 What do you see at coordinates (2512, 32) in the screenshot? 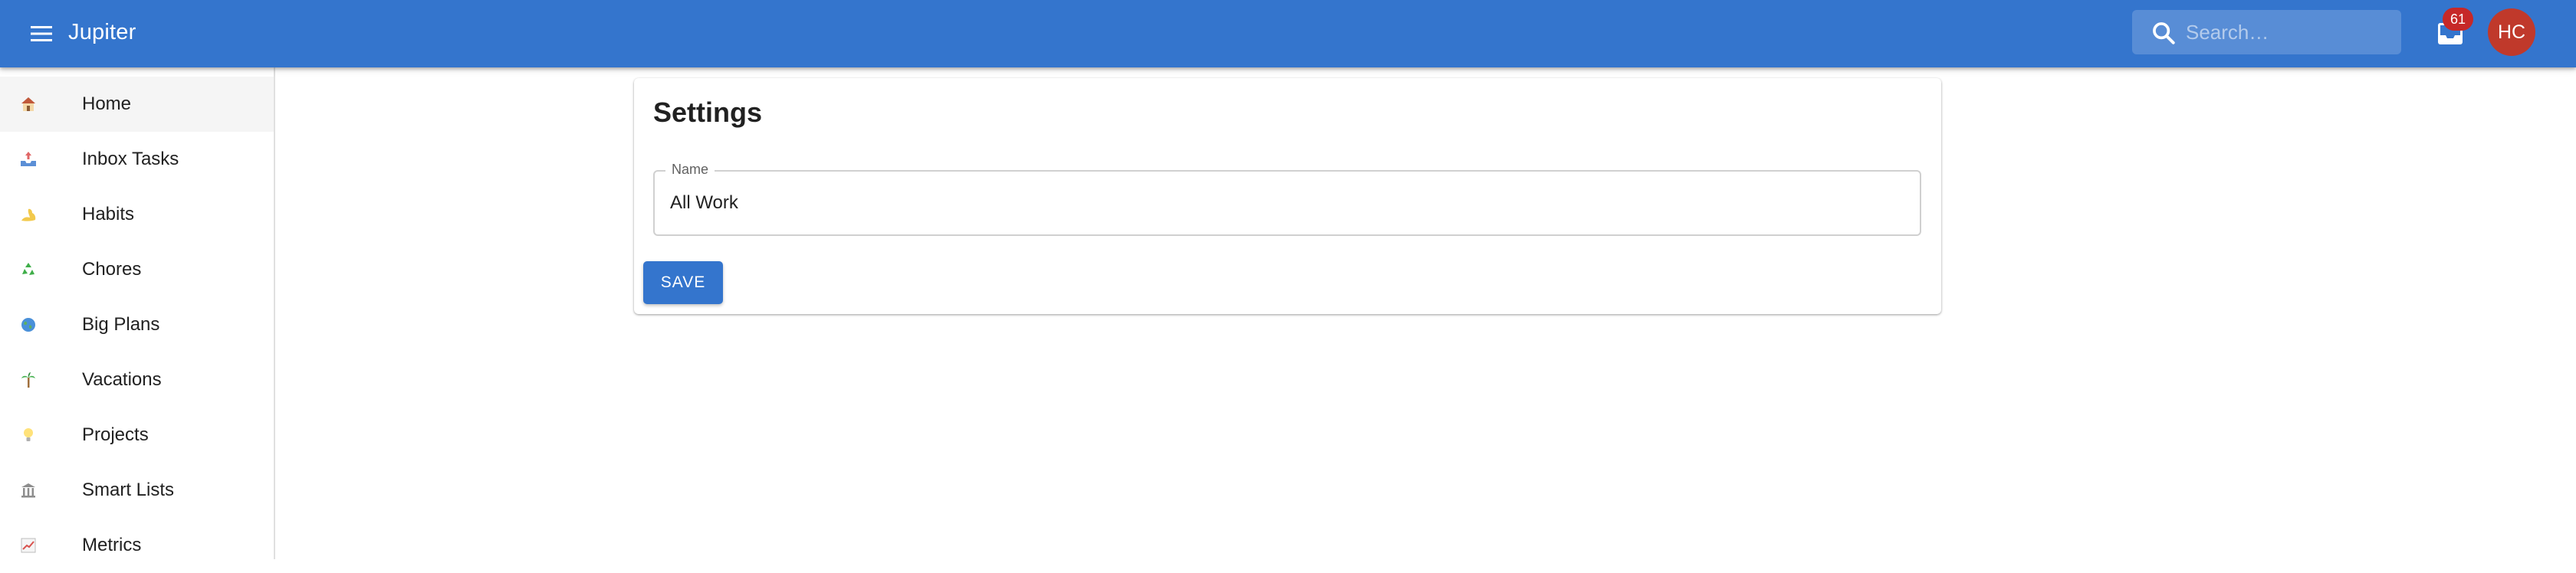
I see `avatar: HC` at bounding box center [2512, 32].